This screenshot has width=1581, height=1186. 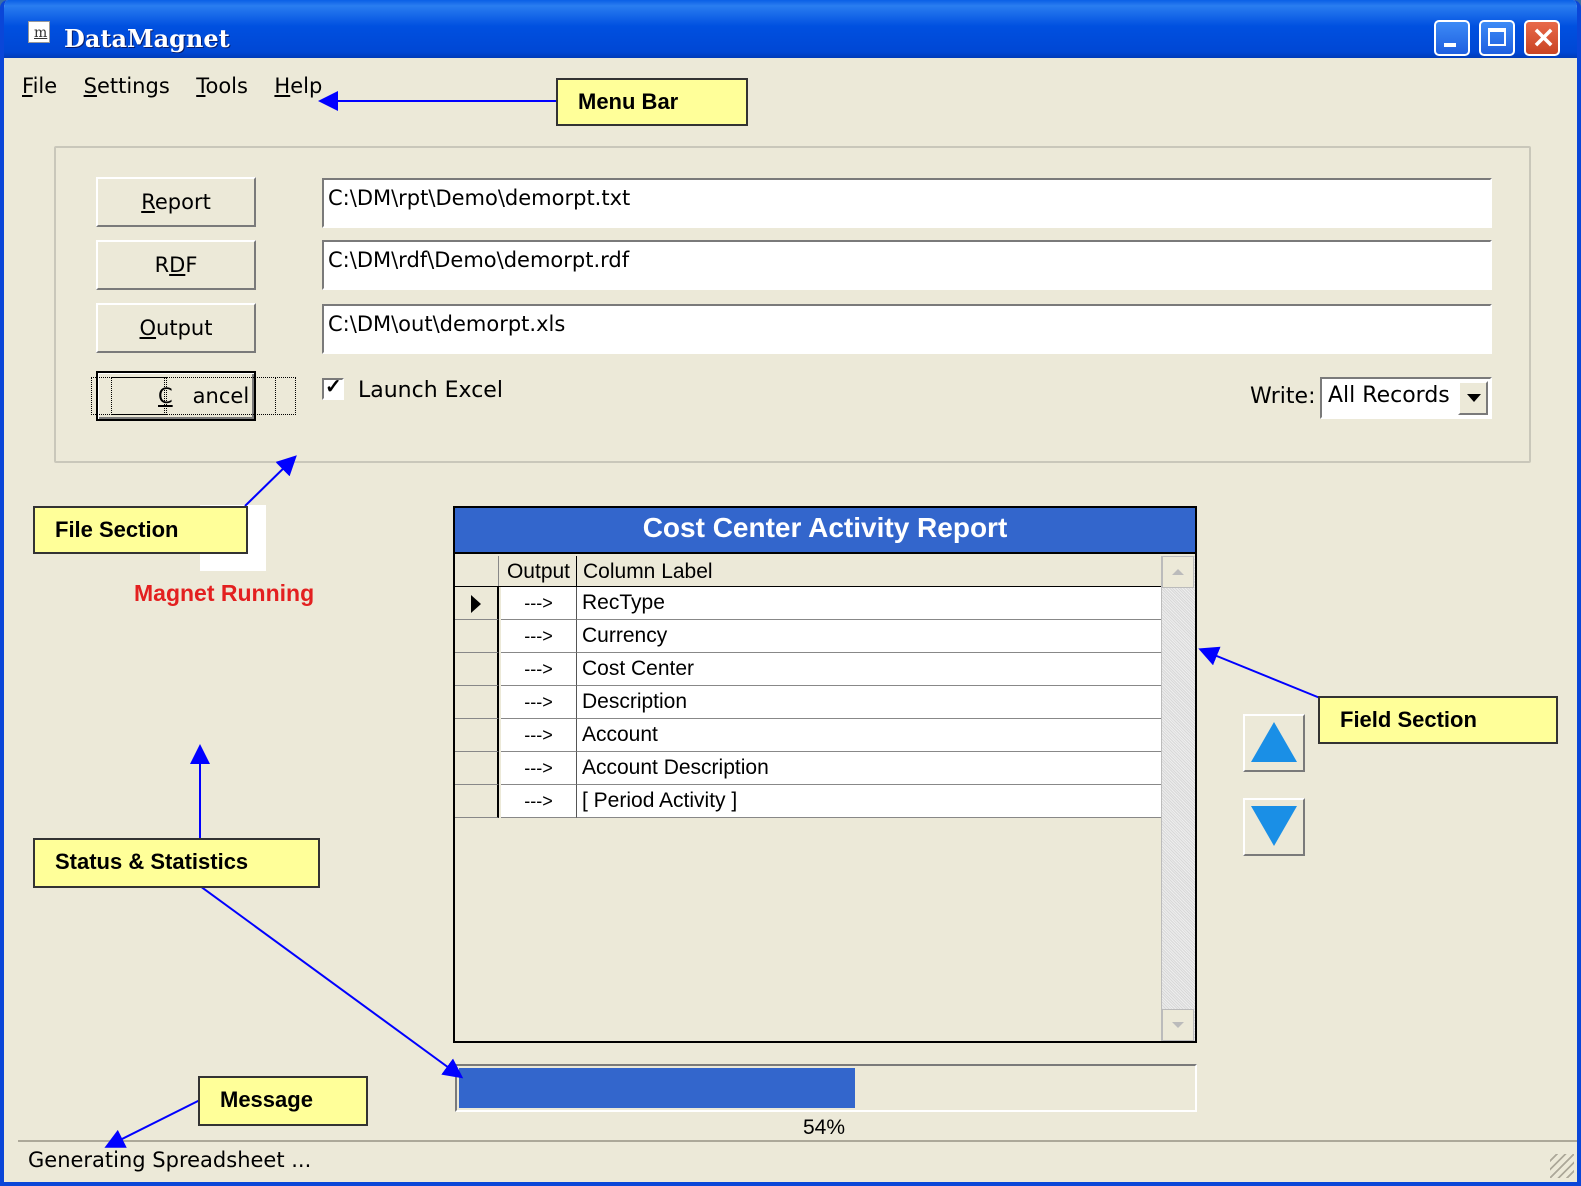 What do you see at coordinates (270, 481) in the screenshot?
I see `file-section-arrow` at bounding box center [270, 481].